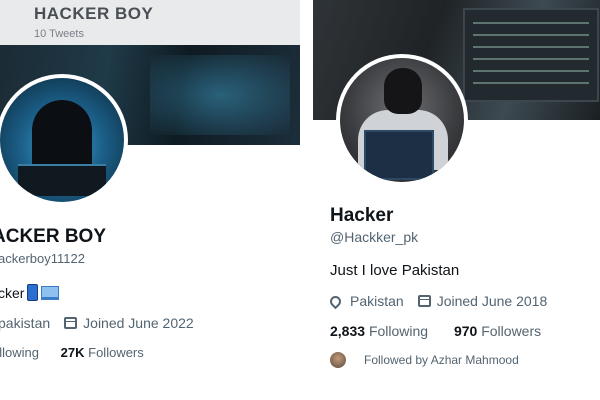 Image resolution: width=600 pixels, height=400 pixels. I want to click on following-count: 2,833, so click(348, 331).